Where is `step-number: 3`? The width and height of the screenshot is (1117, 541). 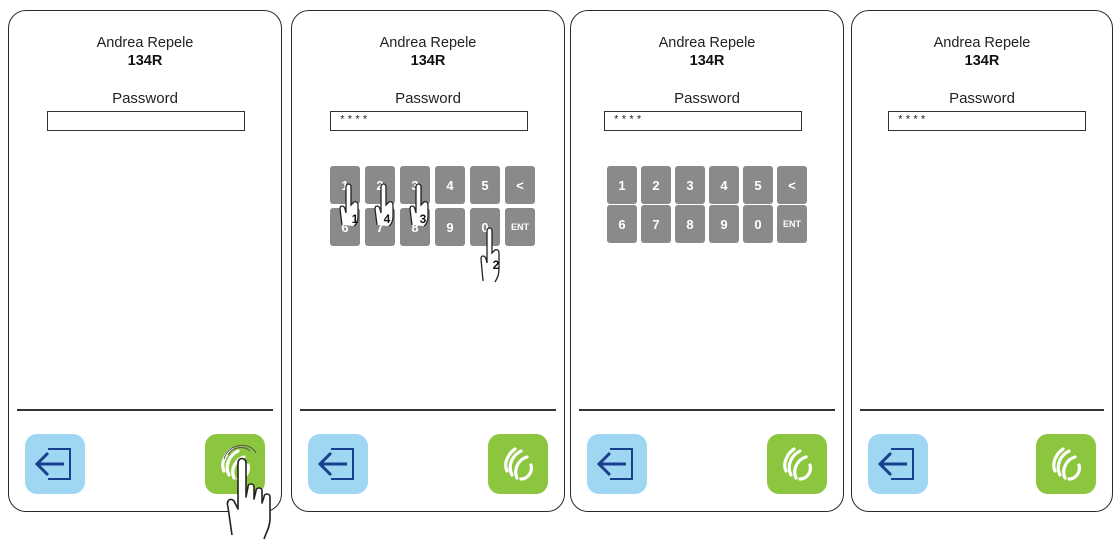 step-number: 3 is located at coordinates (423, 219).